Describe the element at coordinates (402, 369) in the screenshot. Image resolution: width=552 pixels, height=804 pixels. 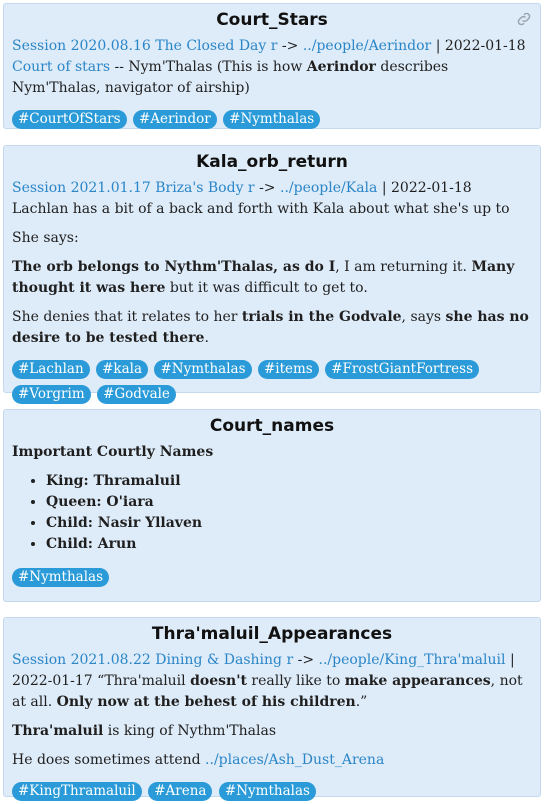
I see `tag: #FrostGiantFortress` at that location.